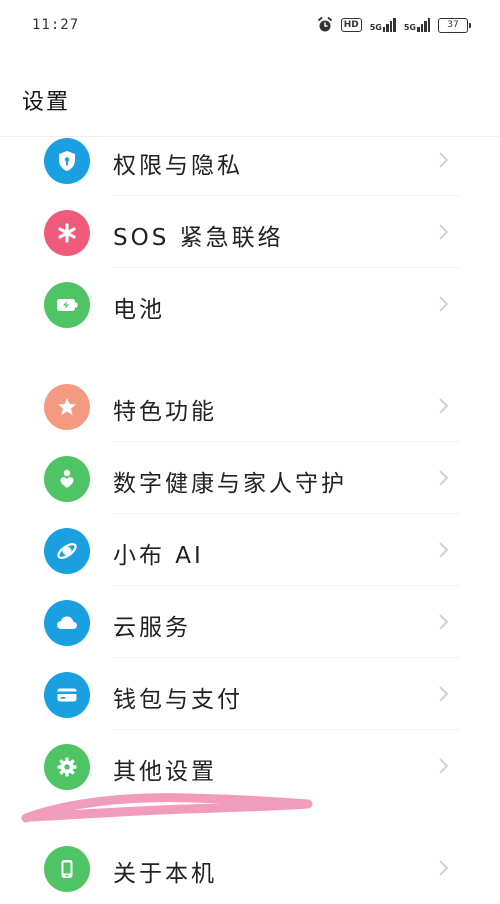  What do you see at coordinates (152, 628) in the screenshot?
I see `settings-item-label: 云服务` at bounding box center [152, 628].